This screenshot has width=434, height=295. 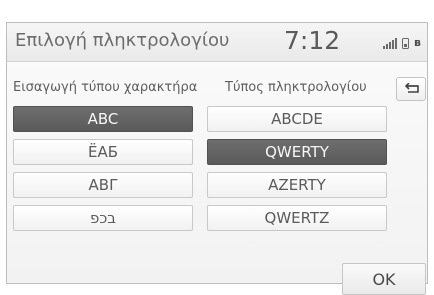 I want to click on keyboard-type-heading: Τύπος πληκτρολογίου, so click(x=296, y=87).